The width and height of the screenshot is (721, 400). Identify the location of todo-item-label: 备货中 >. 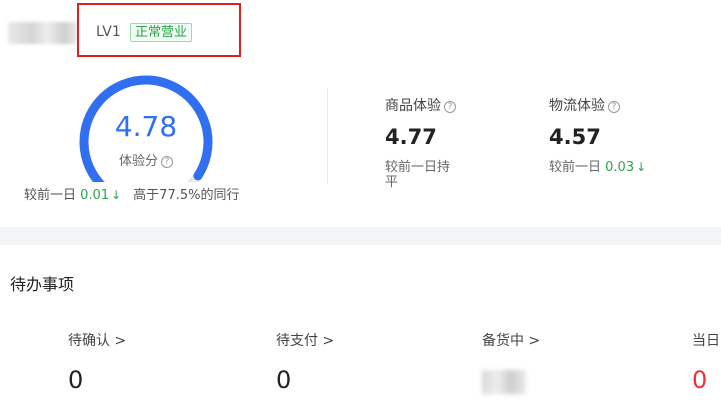
(511, 340).